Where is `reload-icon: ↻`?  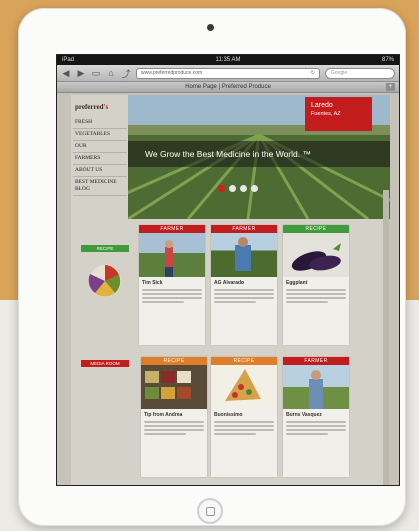
reload-icon: ↻ is located at coordinates (313, 73).